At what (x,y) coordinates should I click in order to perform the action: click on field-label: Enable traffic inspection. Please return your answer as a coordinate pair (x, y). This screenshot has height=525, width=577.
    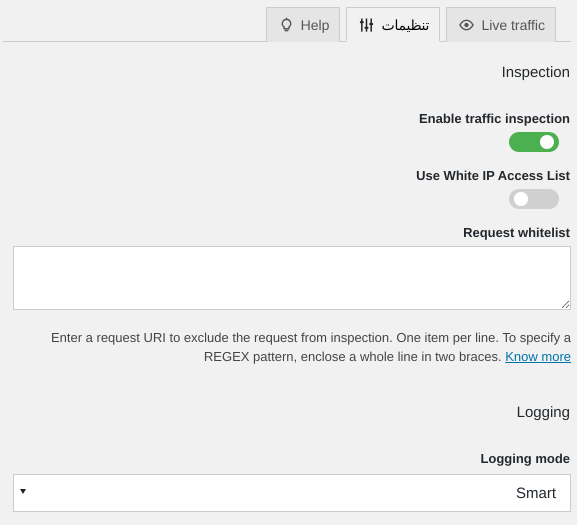
    Looking at the image, I should click on (494, 118).